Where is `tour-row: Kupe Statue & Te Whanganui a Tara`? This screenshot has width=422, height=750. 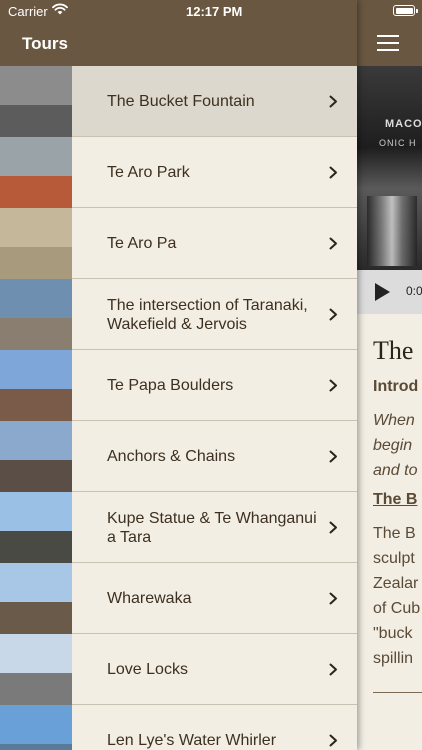
tour-row: Kupe Statue & Te Whanganui a Tara is located at coordinates (178, 527).